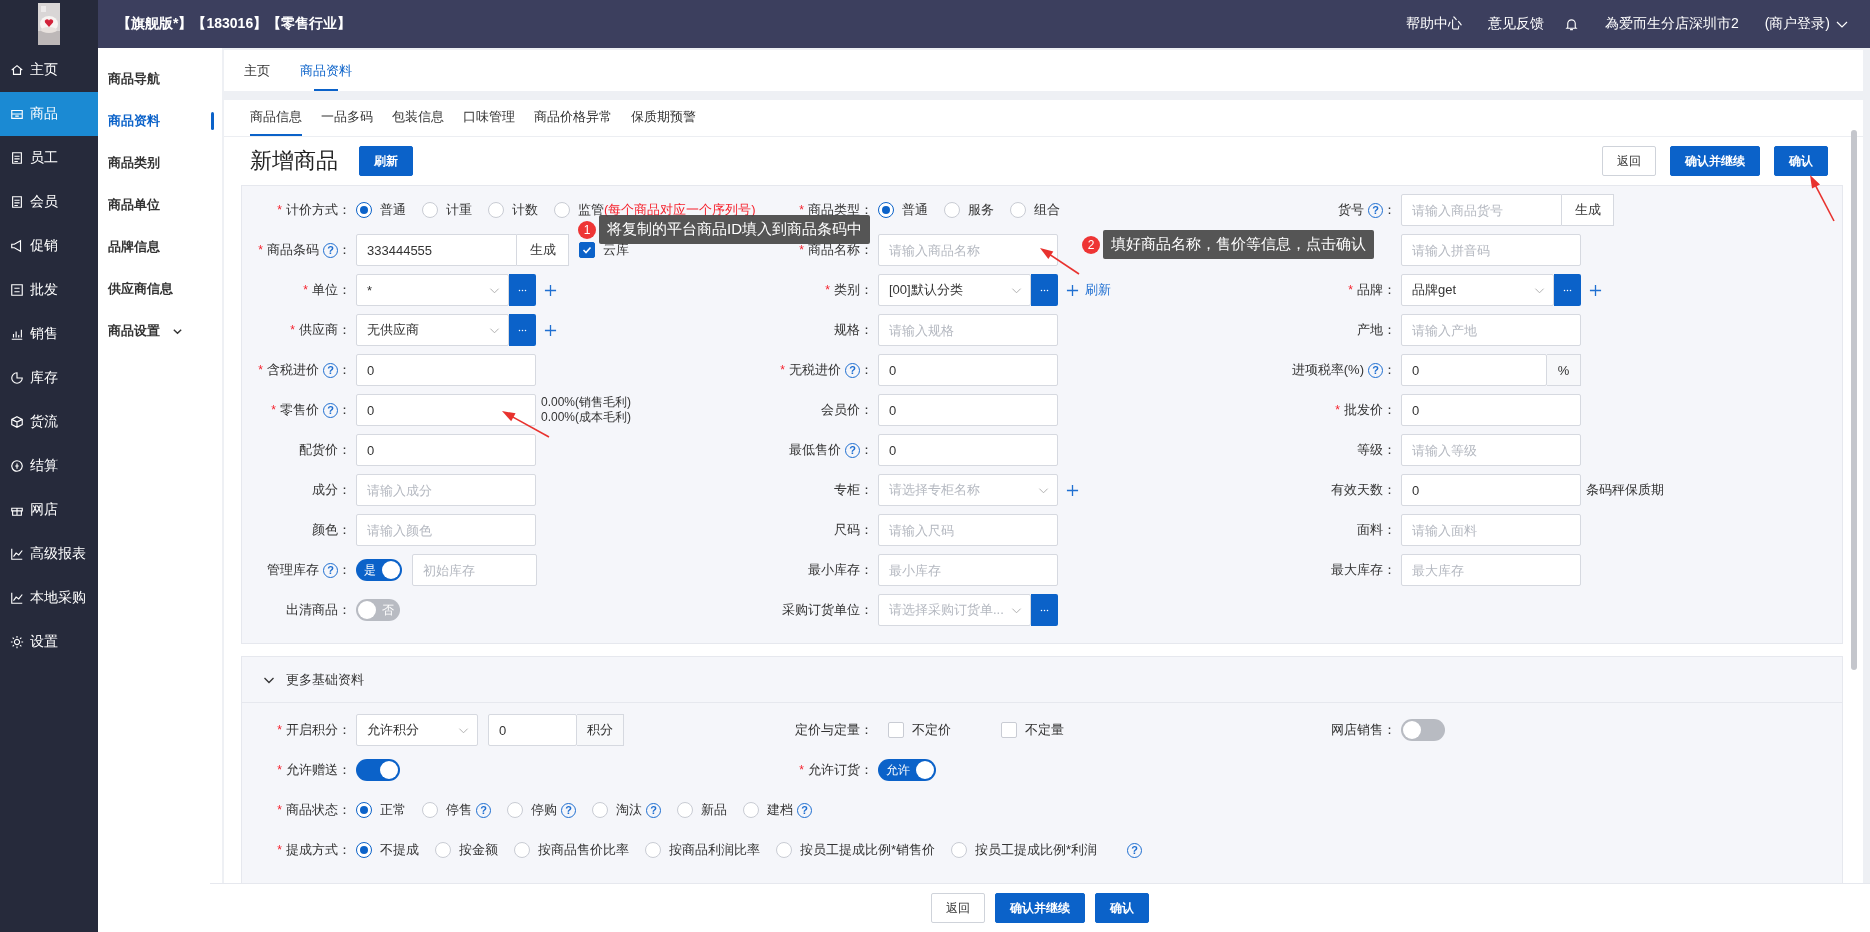 The width and height of the screenshot is (1870, 932). I want to click on checkbox, so click(587, 250).